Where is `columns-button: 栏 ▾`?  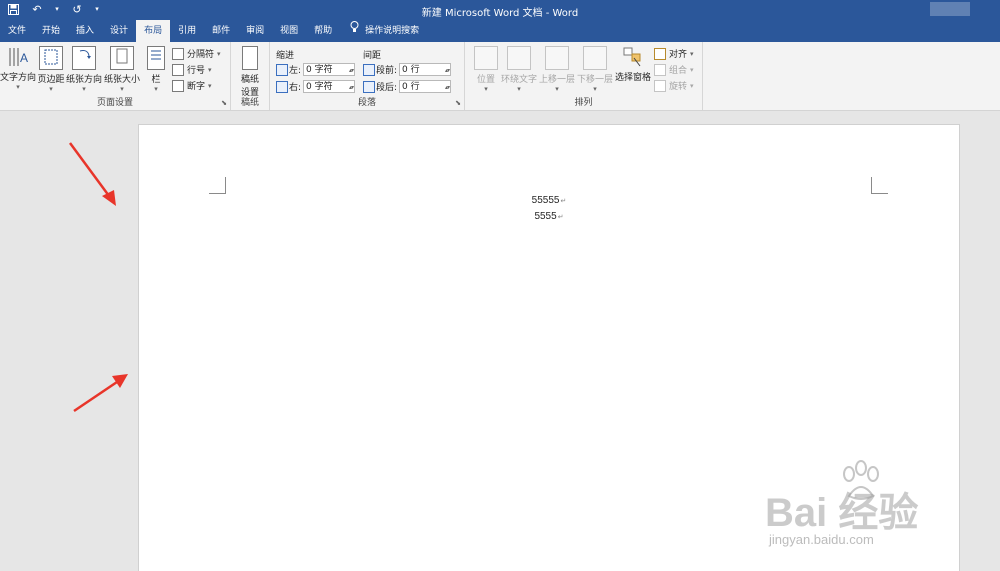 columns-button: 栏 ▾ is located at coordinates (156, 69).